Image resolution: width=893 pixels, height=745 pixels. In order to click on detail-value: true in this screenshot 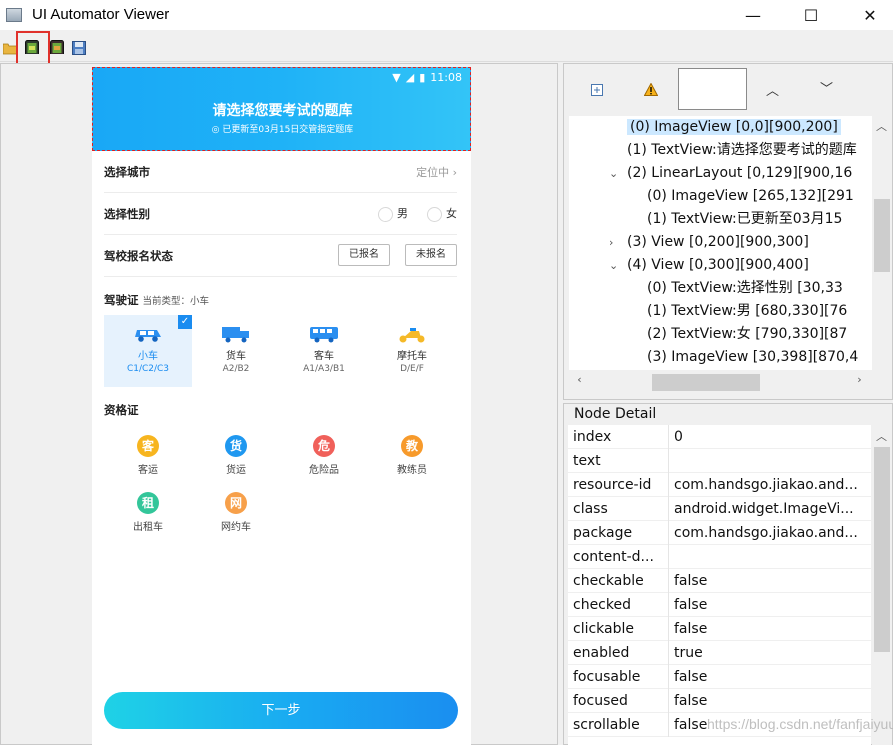, I will do `click(771, 653)`.